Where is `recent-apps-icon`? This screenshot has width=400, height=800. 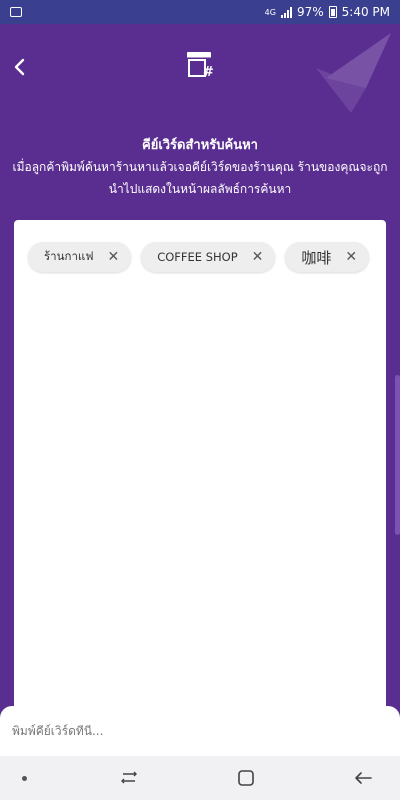
recent-apps-icon is located at coordinates (129, 777).